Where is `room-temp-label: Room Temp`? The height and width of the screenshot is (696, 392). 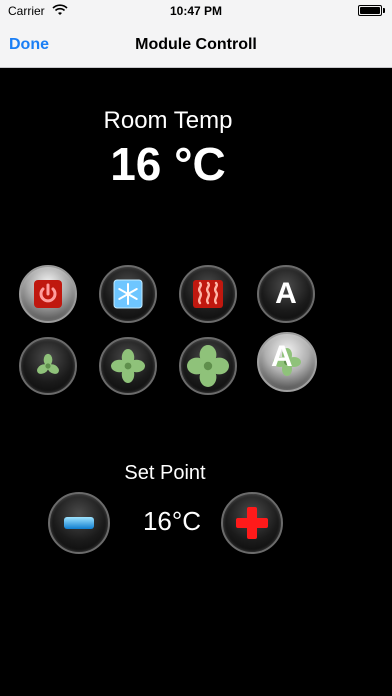 room-temp-label: Room Temp is located at coordinates (168, 120).